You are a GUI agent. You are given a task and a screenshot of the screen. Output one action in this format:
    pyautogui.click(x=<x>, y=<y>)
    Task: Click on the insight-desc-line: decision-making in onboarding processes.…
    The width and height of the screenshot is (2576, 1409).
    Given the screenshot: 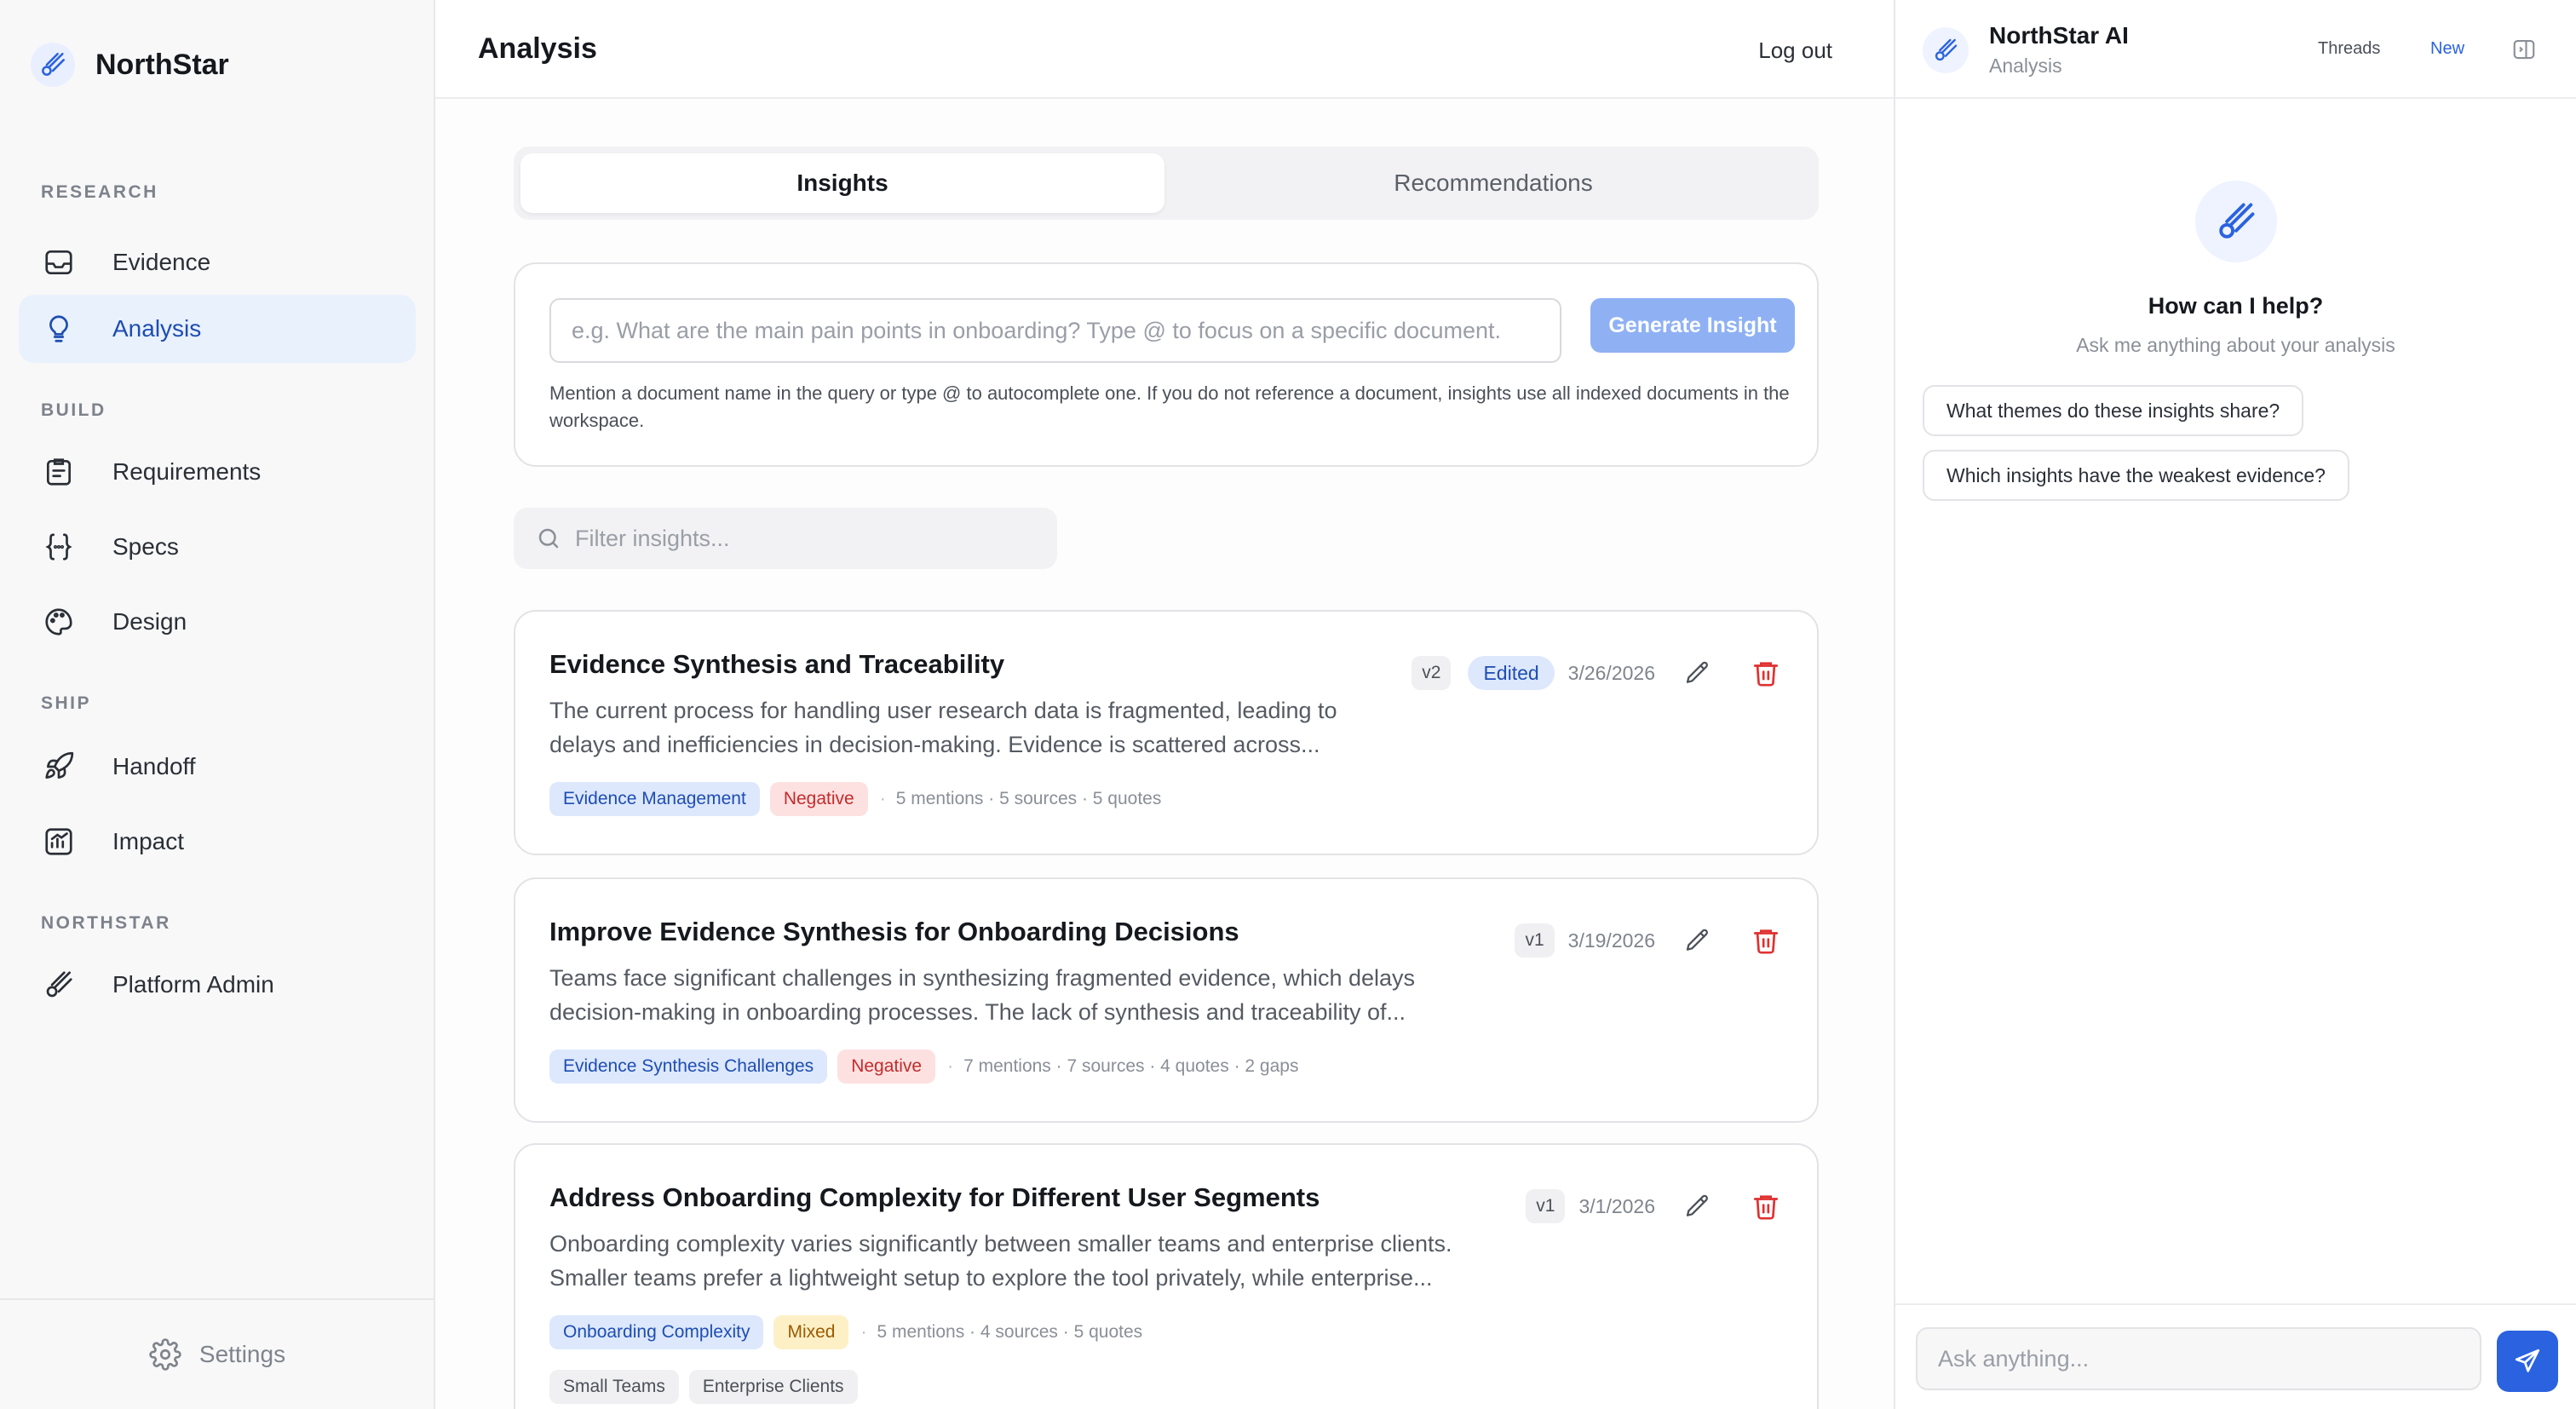 What is the action you would take?
    pyautogui.click(x=977, y=1012)
    